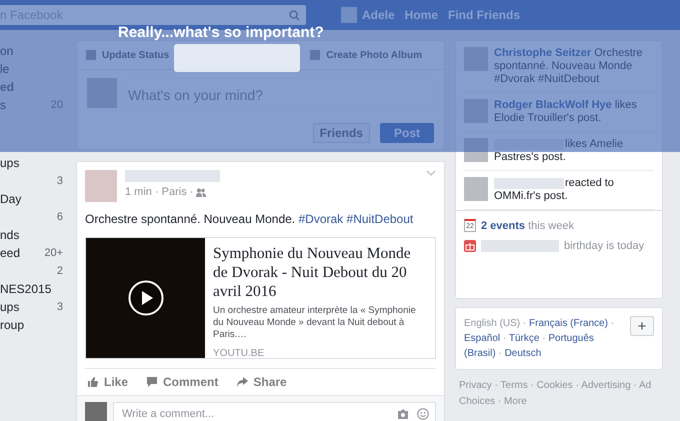  Describe the element at coordinates (5, 69) in the screenshot. I see `sidebar-item: le` at that location.